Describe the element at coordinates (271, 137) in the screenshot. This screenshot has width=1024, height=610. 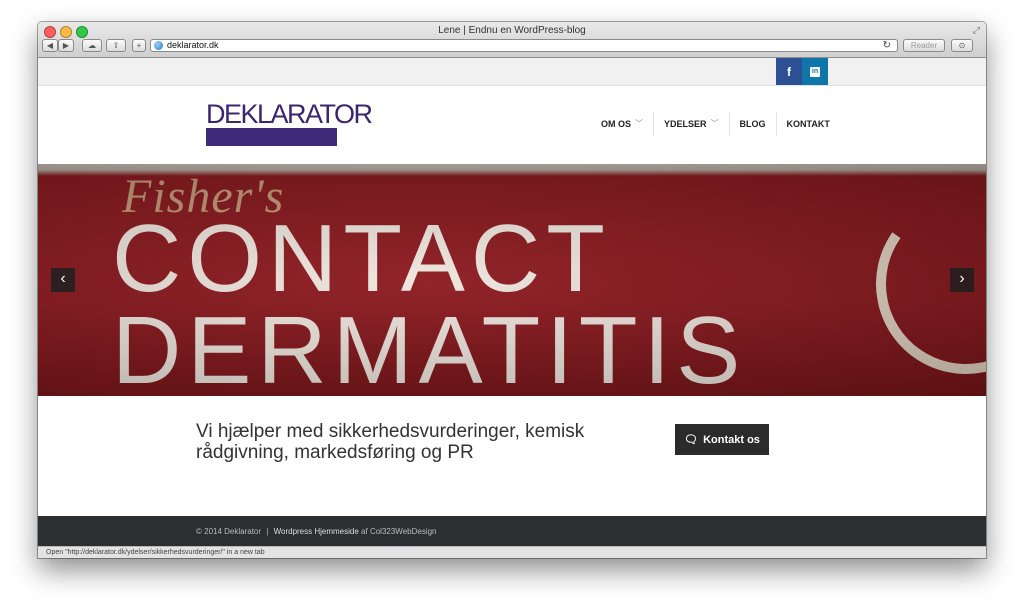
I see `logo-bar` at that location.